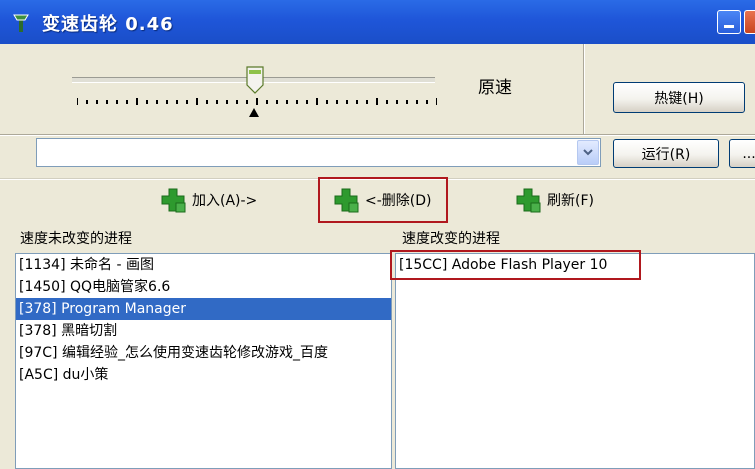  What do you see at coordinates (749, 22) in the screenshot?
I see `close-button` at bounding box center [749, 22].